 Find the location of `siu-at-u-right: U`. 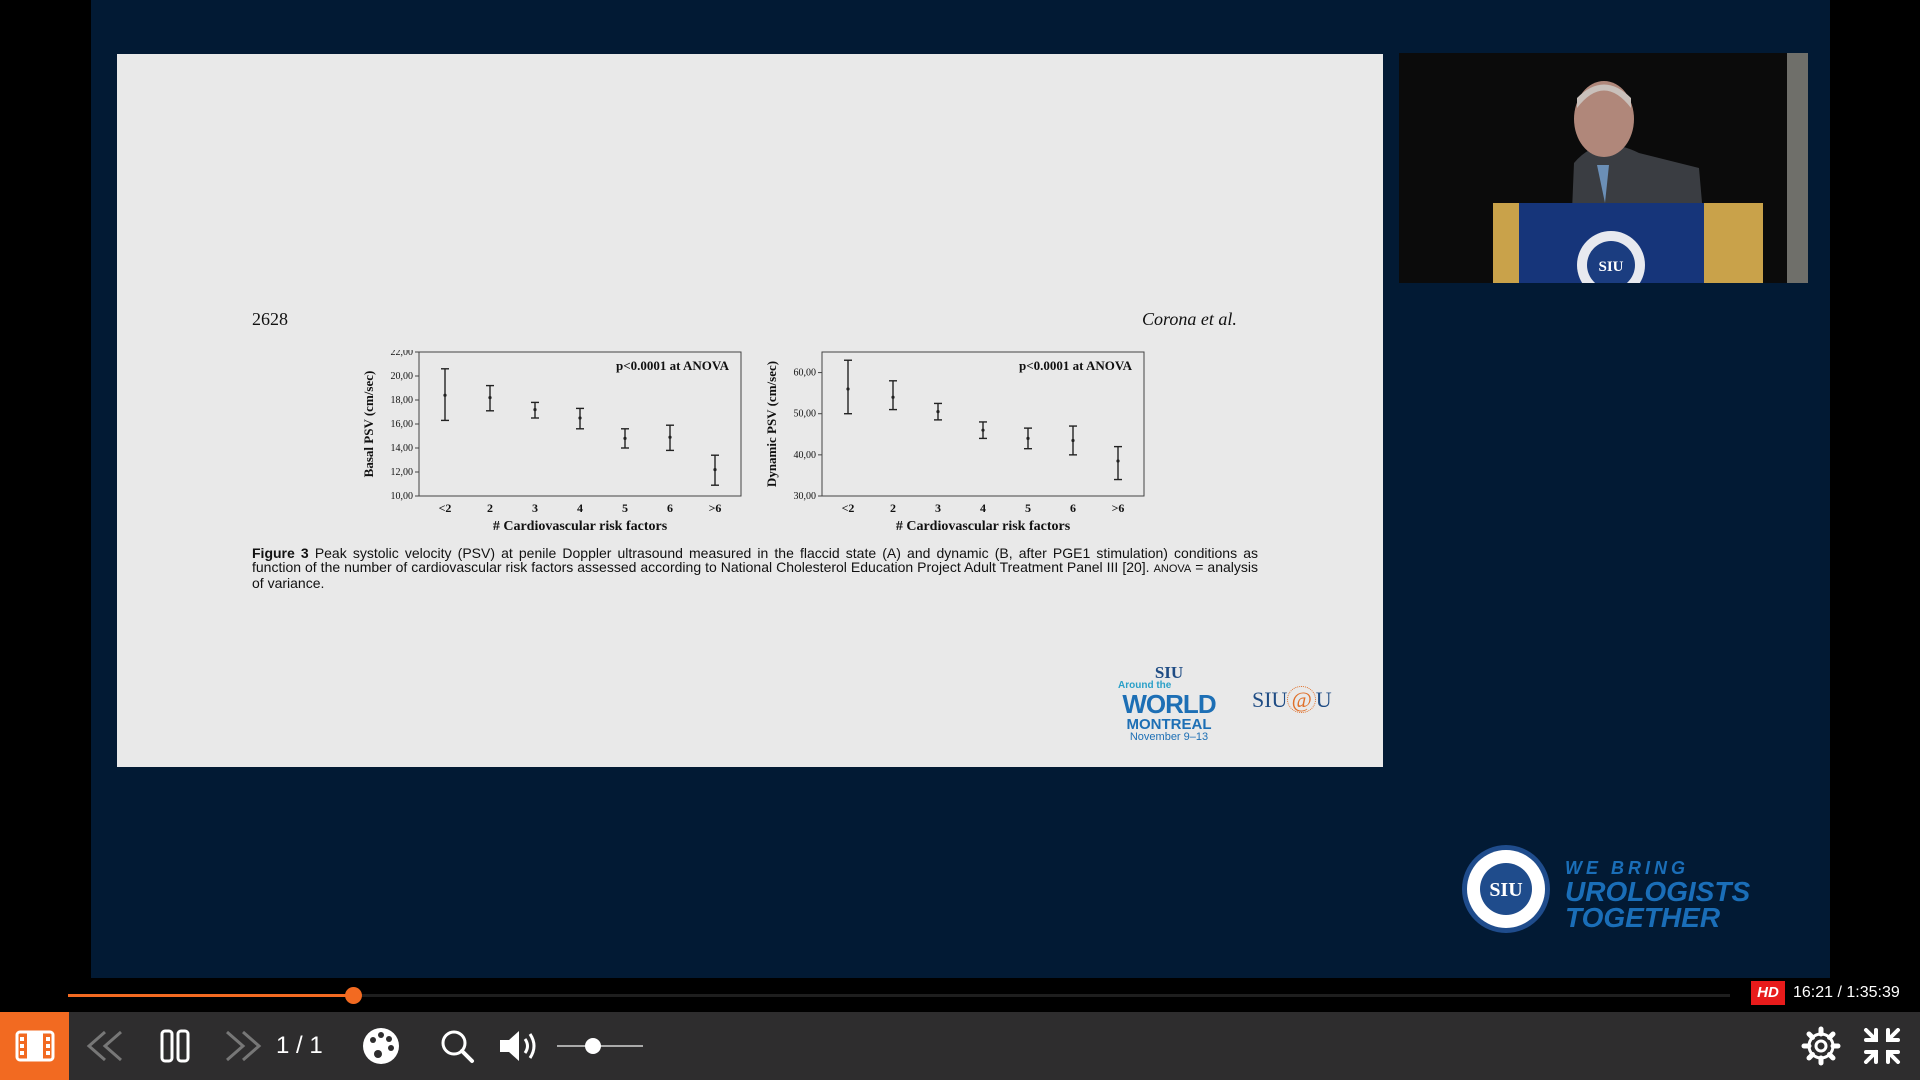

siu-at-u-right: U is located at coordinates (1323, 699).